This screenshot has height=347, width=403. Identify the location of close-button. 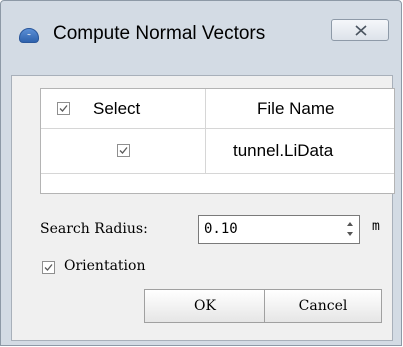
(360, 30).